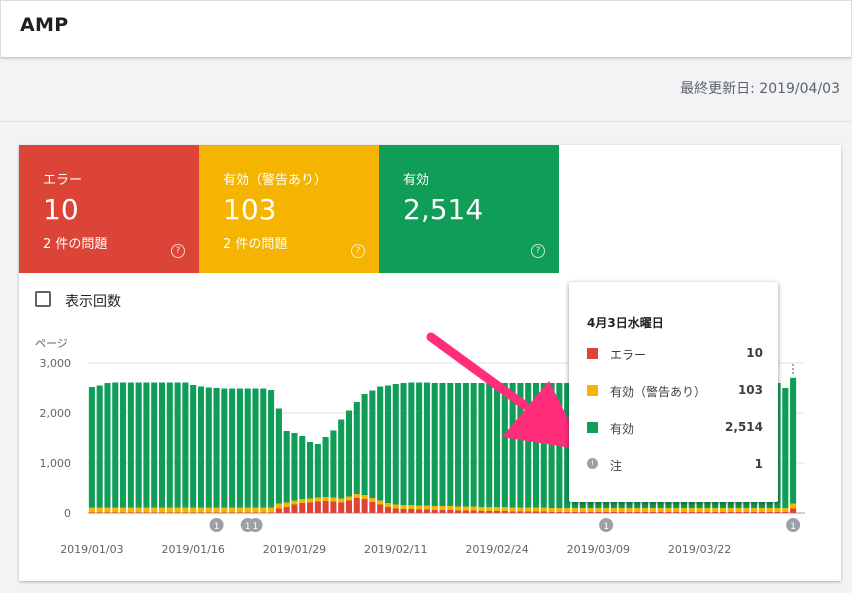 The width and height of the screenshot is (852, 593). Describe the element at coordinates (56, 363) in the screenshot. I see `y-tick-label: 3,000` at that location.